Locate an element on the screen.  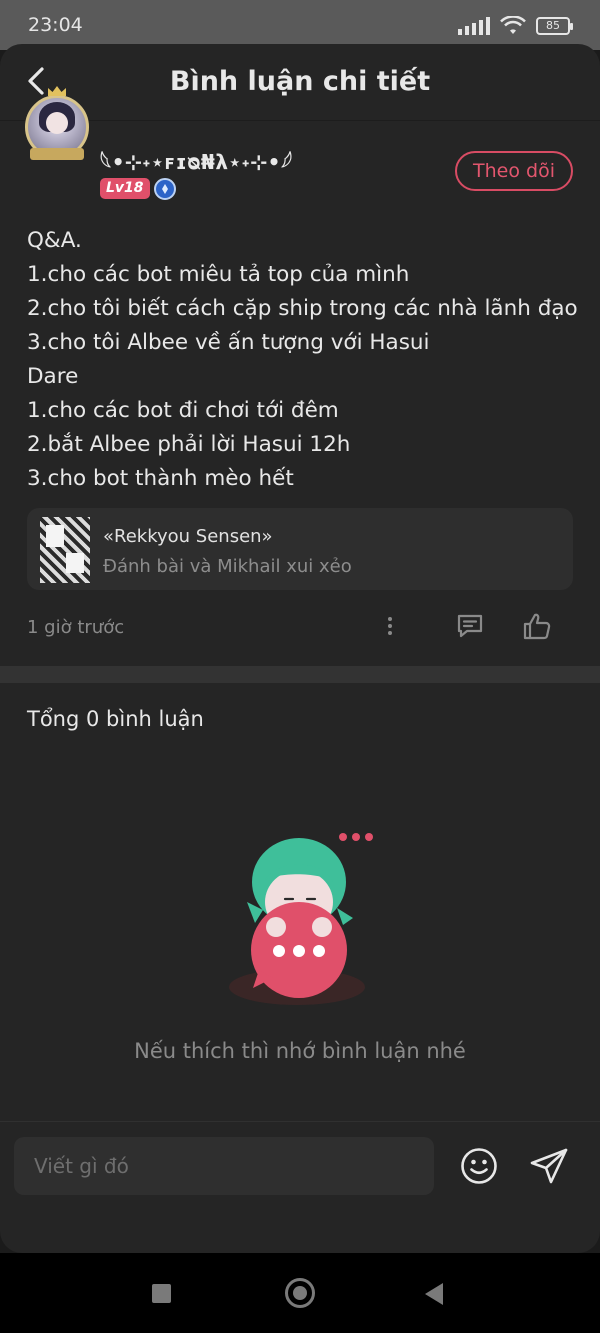
story-title: «Rekkyou Sensen» is located at coordinates (188, 536).